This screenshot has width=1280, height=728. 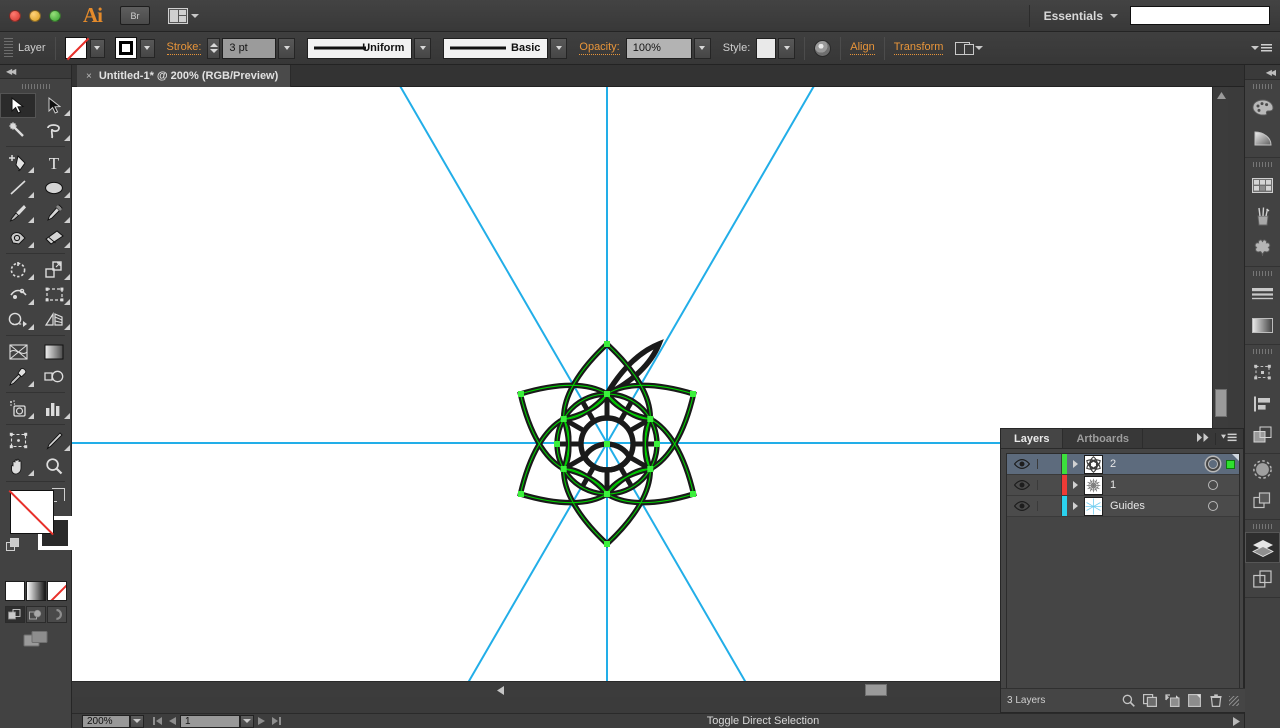 I want to click on rosette-artwork, so click(x=607, y=444).